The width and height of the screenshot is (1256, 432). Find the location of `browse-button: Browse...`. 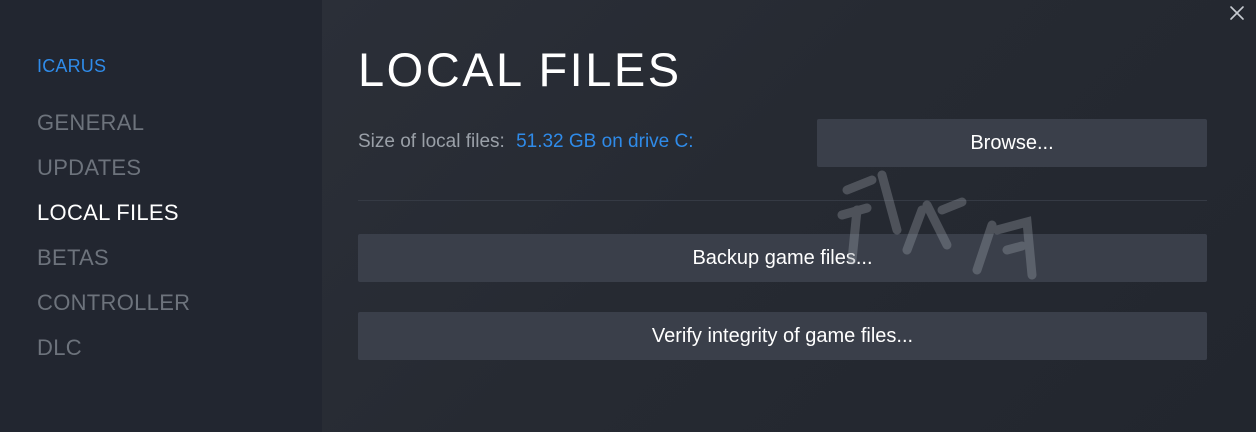

browse-button: Browse... is located at coordinates (1012, 143).